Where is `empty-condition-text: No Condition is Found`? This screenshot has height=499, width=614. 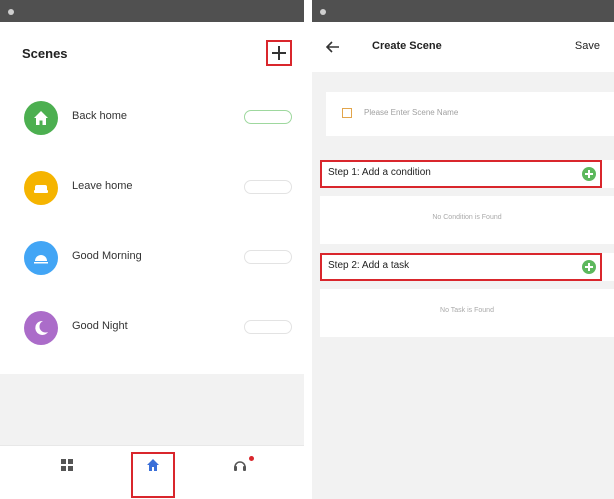
empty-condition-text: No Condition is Found is located at coordinates (467, 217).